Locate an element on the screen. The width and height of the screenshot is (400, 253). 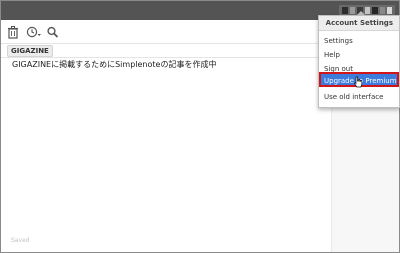
menu-item-help: Help is located at coordinates (332, 55).